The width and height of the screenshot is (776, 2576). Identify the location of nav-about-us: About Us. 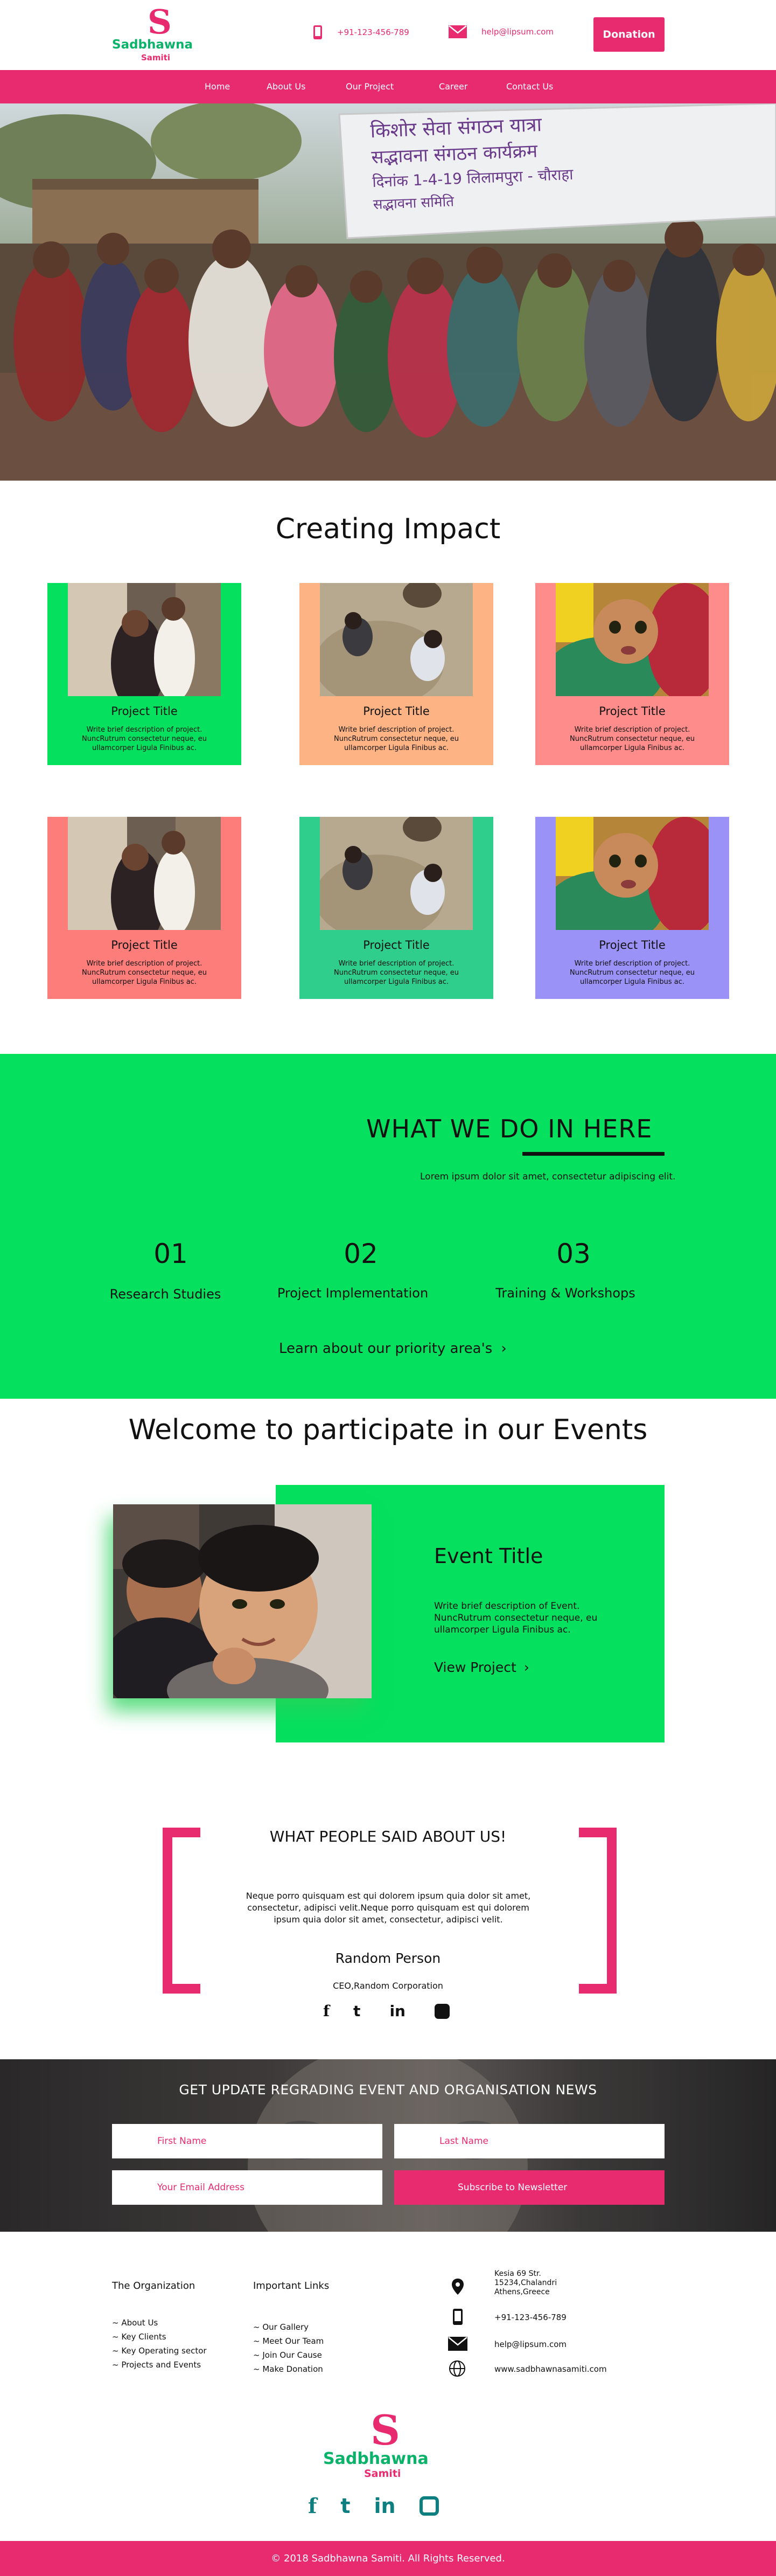
(286, 86).